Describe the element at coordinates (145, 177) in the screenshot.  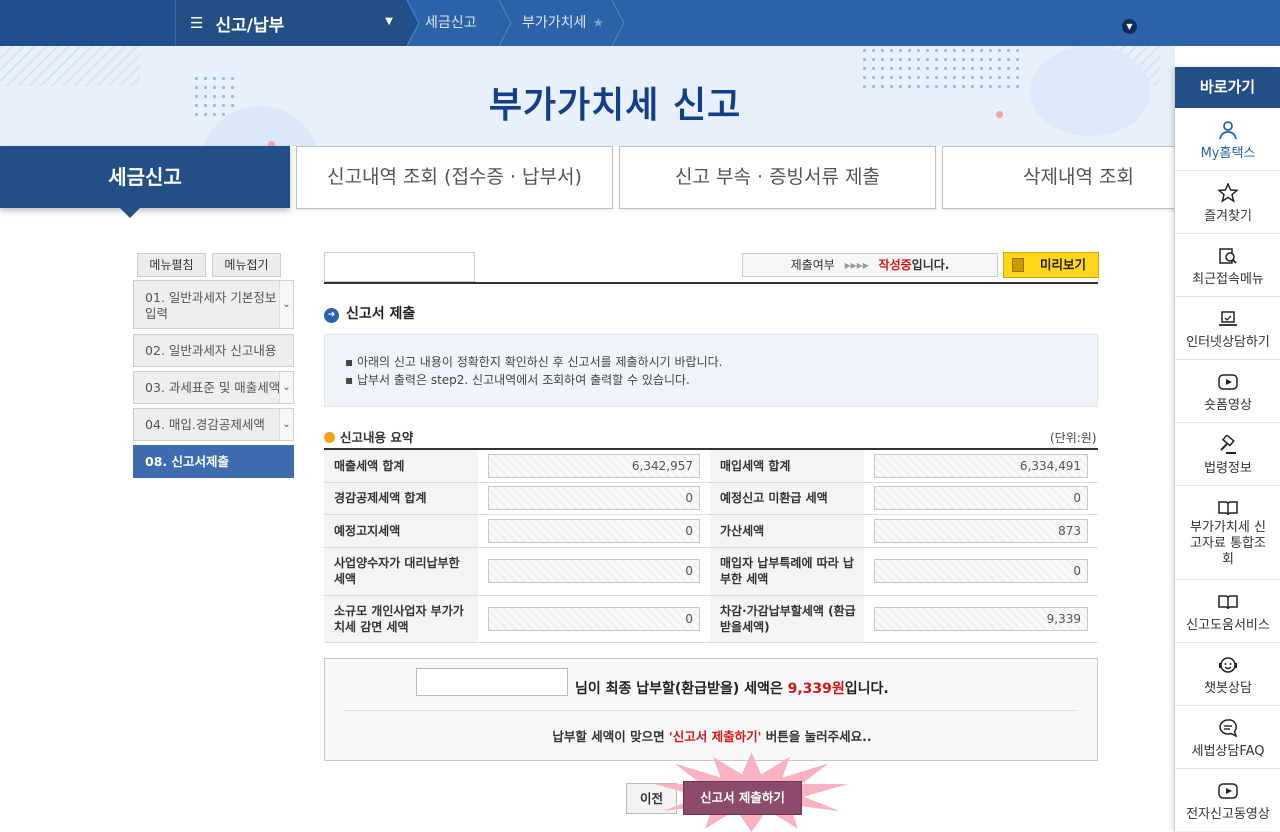
I see `tab-label: 세금신고` at that location.